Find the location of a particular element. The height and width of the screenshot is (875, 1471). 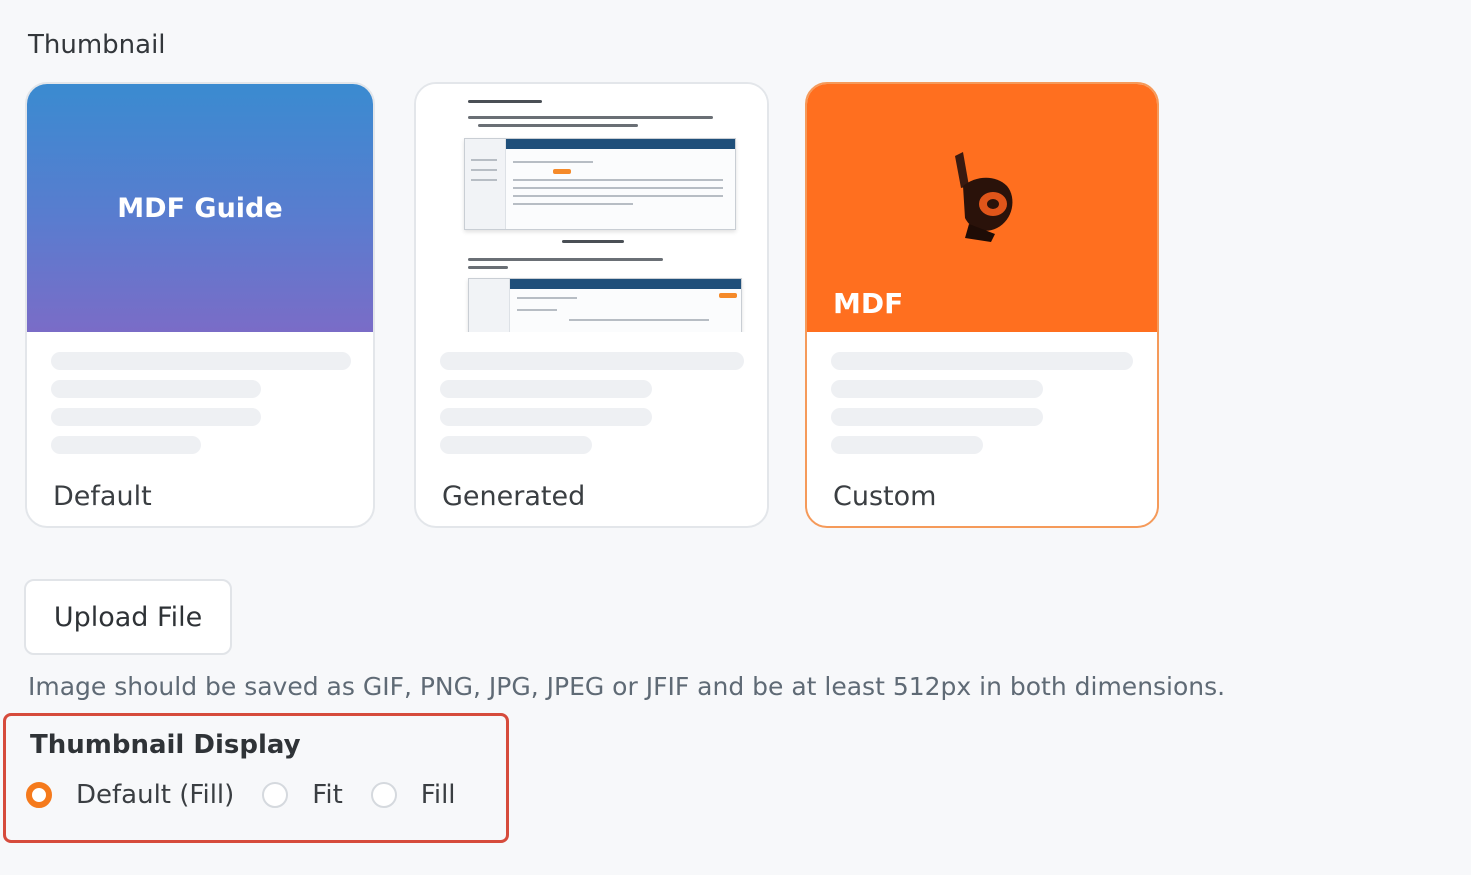

document-preview-image is located at coordinates (591, 208).